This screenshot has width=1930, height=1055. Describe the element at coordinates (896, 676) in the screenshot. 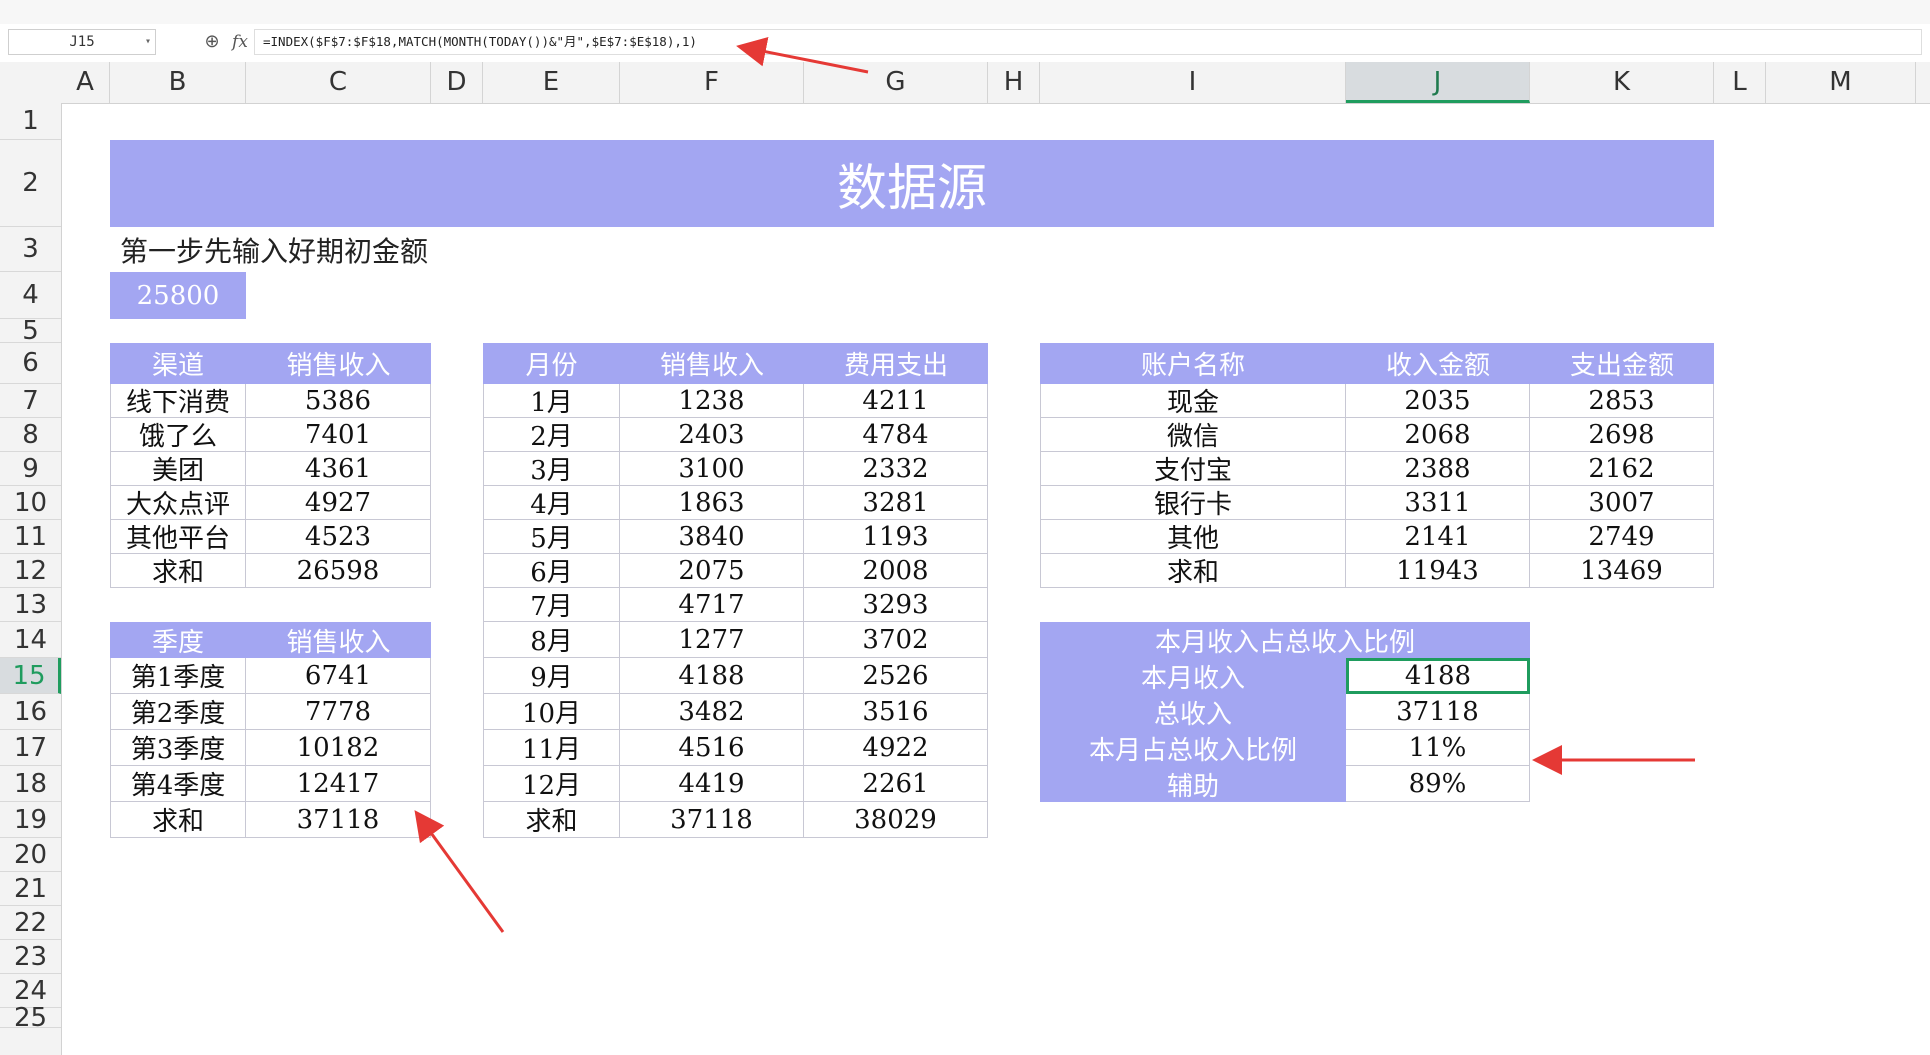

I see `month-data-cell: 2526` at that location.